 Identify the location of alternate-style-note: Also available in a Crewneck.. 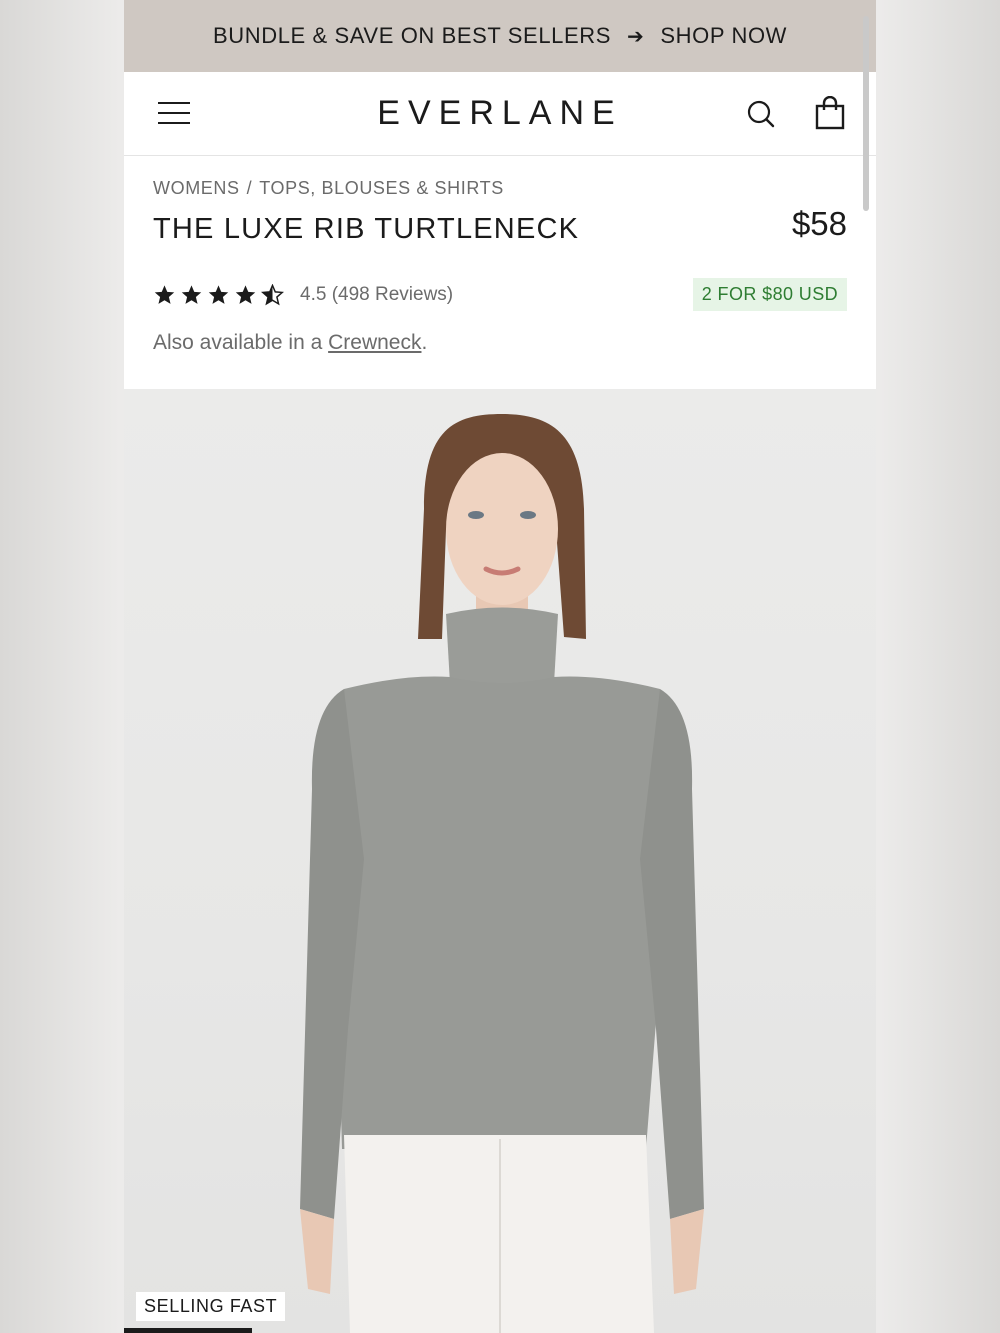
(500, 343).